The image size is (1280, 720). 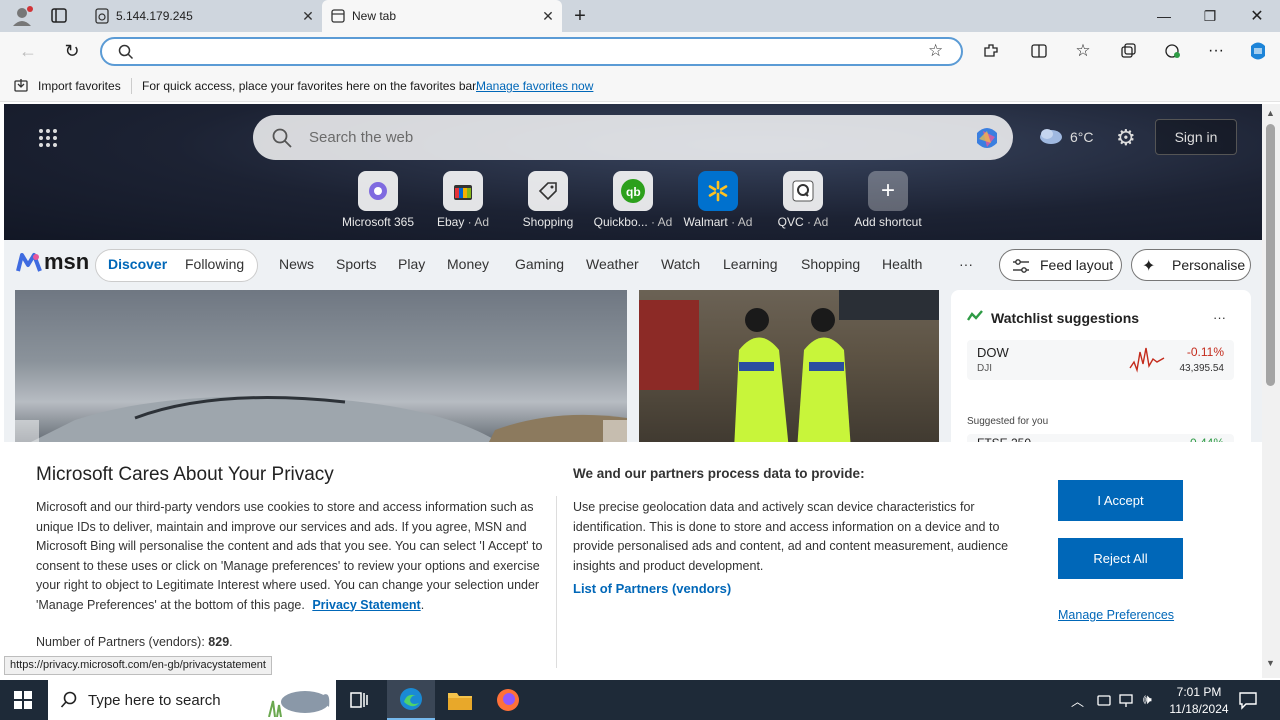 I want to click on police-news-card, so click(x=789, y=370).